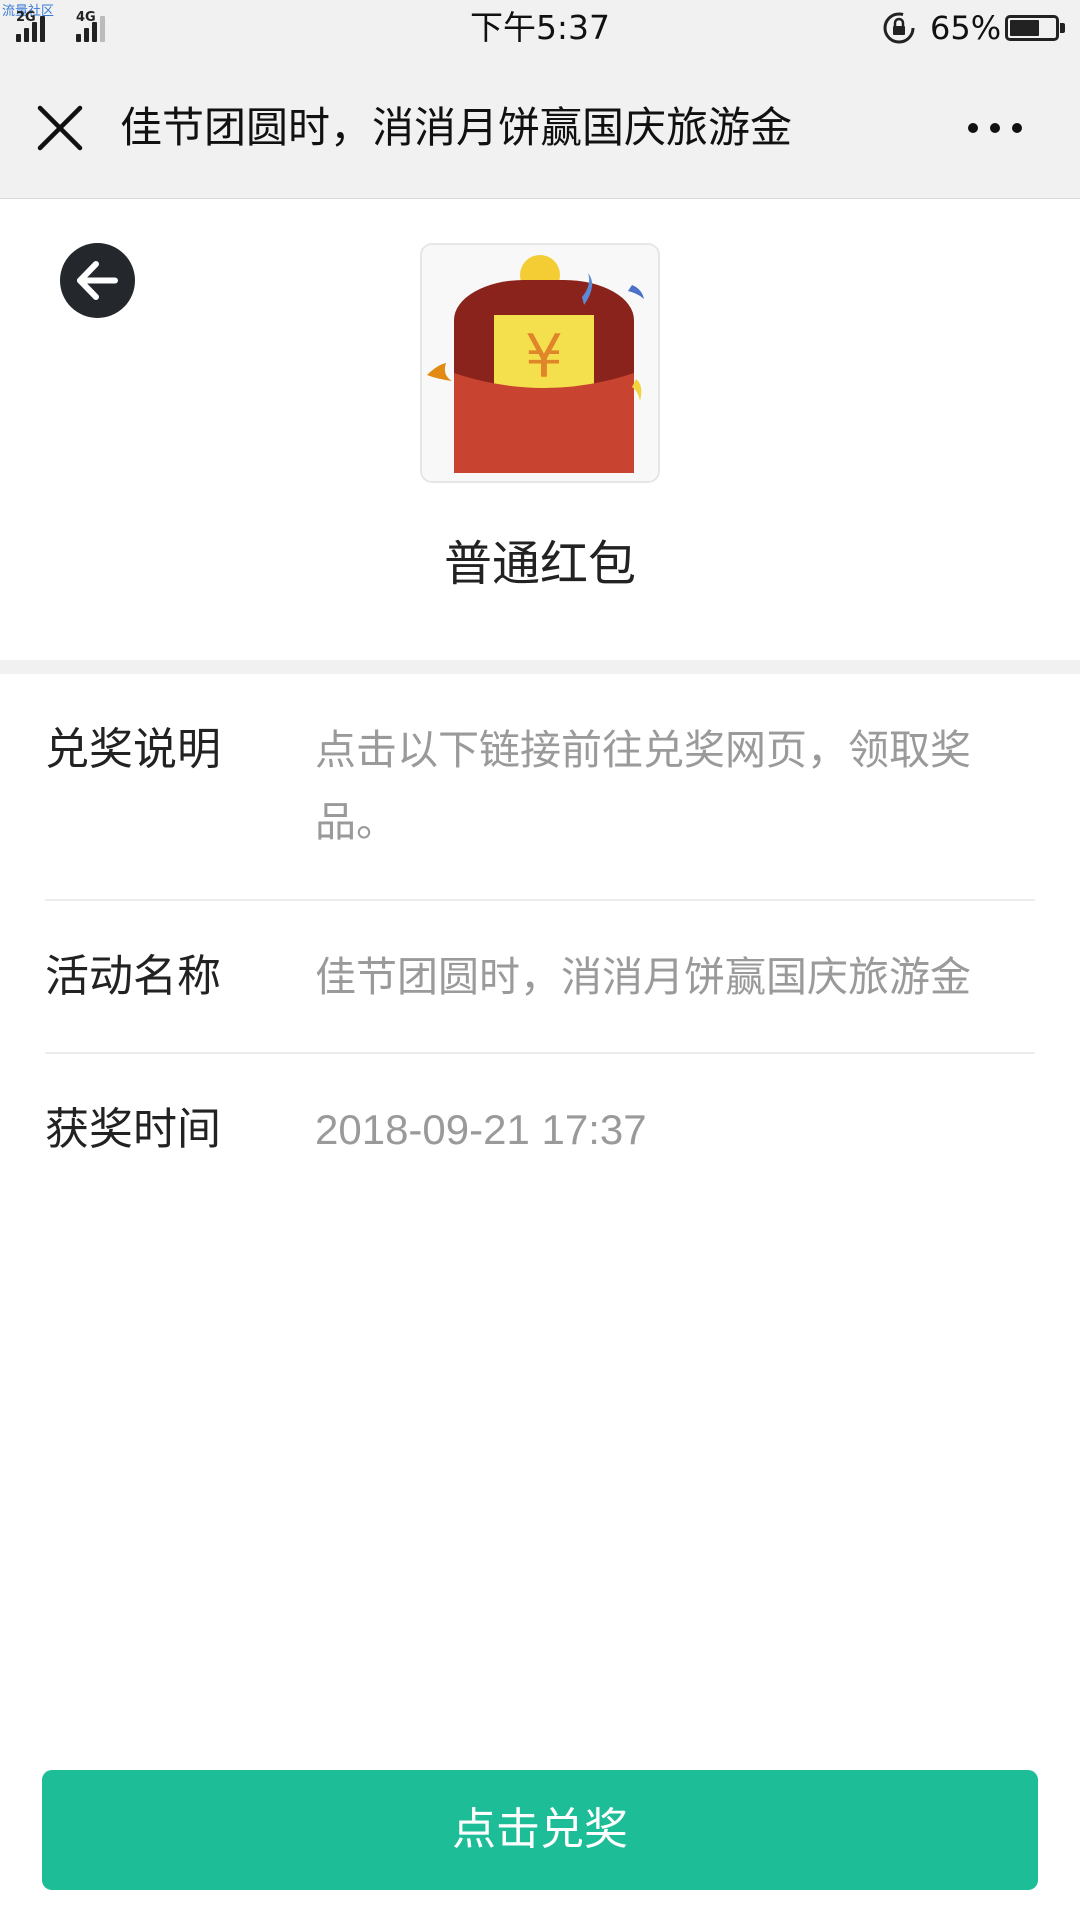  Describe the element at coordinates (133, 976) in the screenshot. I see `activity-label: 活动名称` at that location.